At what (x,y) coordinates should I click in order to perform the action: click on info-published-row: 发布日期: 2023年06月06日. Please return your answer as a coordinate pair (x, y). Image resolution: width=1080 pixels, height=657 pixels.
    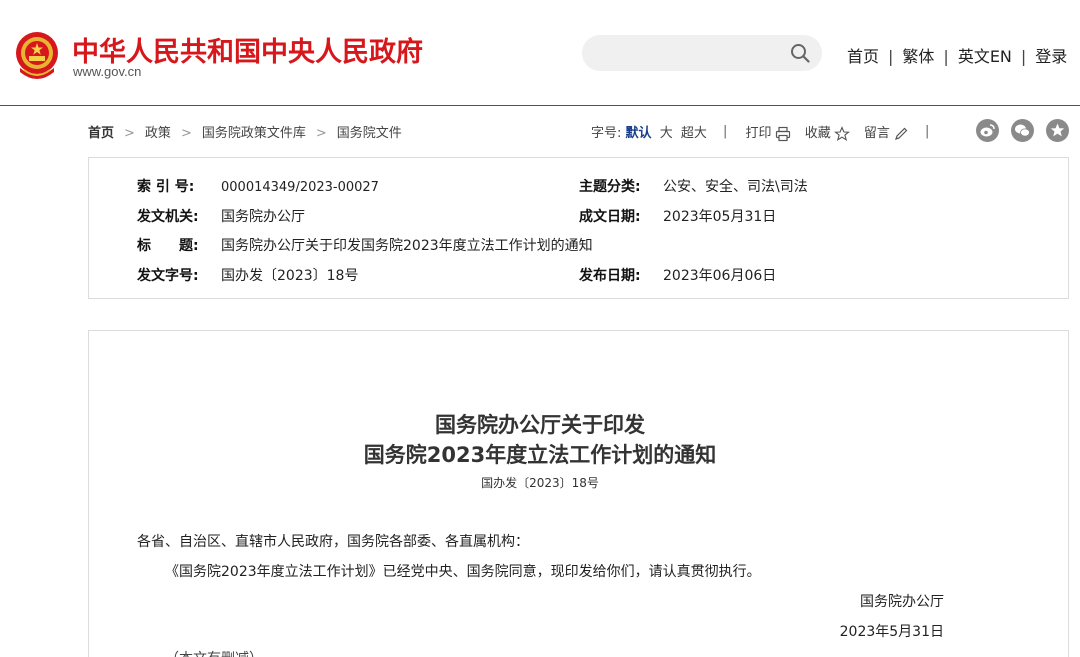
    Looking at the image, I should click on (677, 275).